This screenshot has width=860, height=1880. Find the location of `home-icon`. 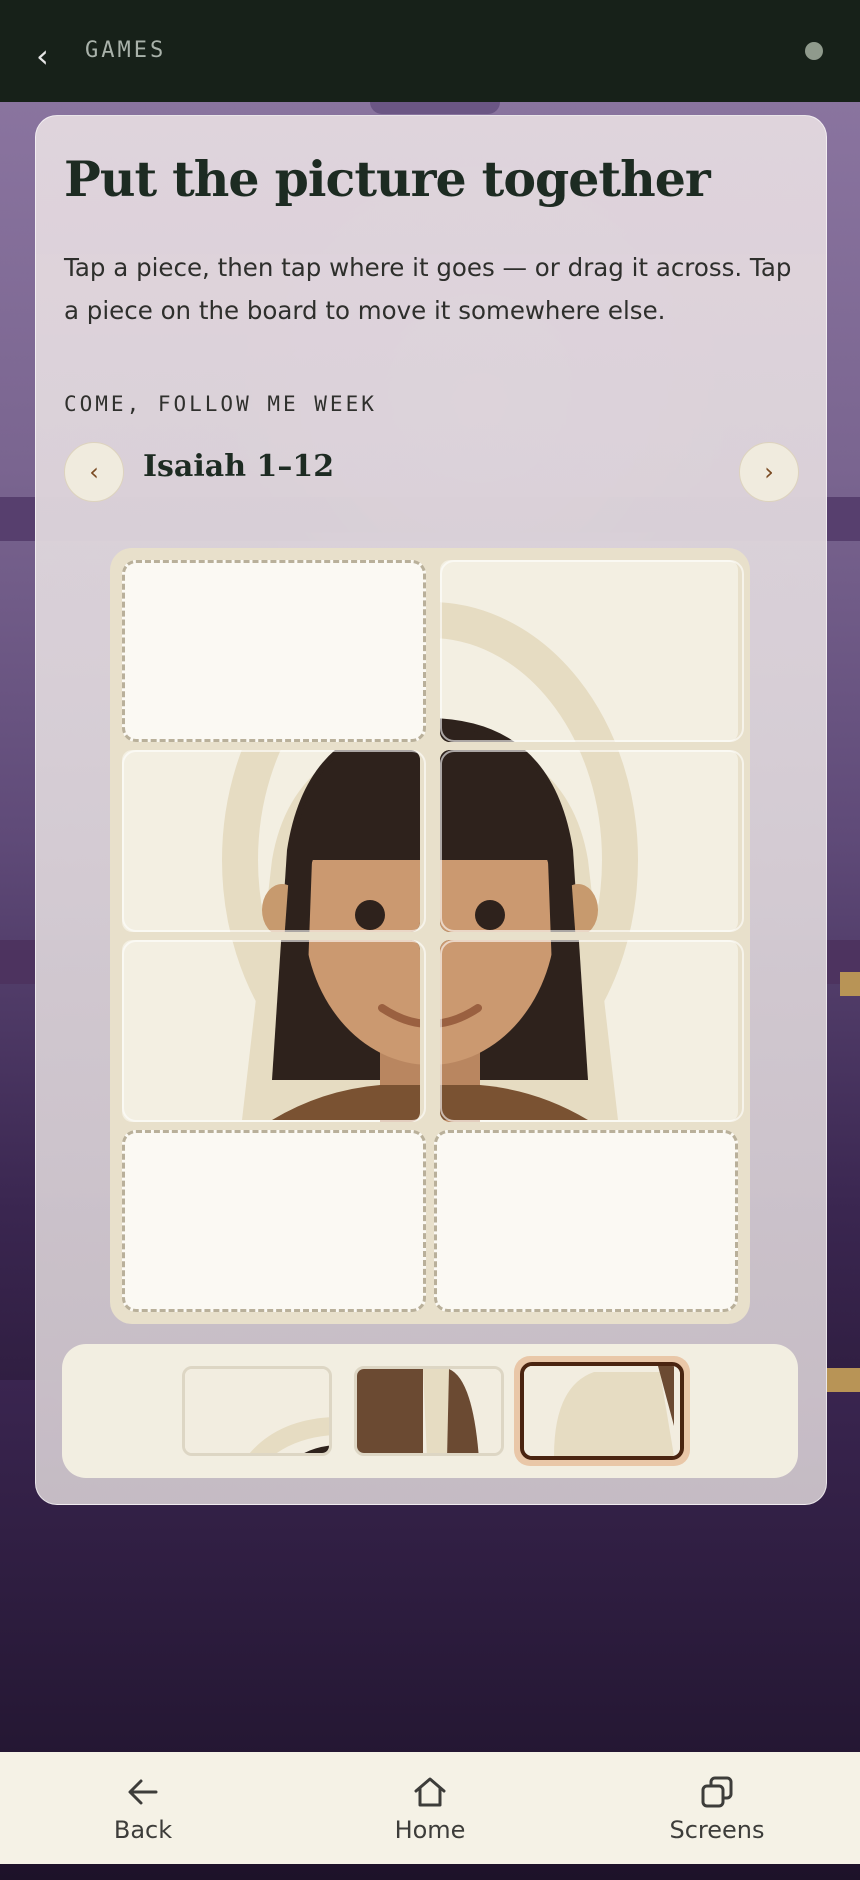

home-icon is located at coordinates (430, 1792).